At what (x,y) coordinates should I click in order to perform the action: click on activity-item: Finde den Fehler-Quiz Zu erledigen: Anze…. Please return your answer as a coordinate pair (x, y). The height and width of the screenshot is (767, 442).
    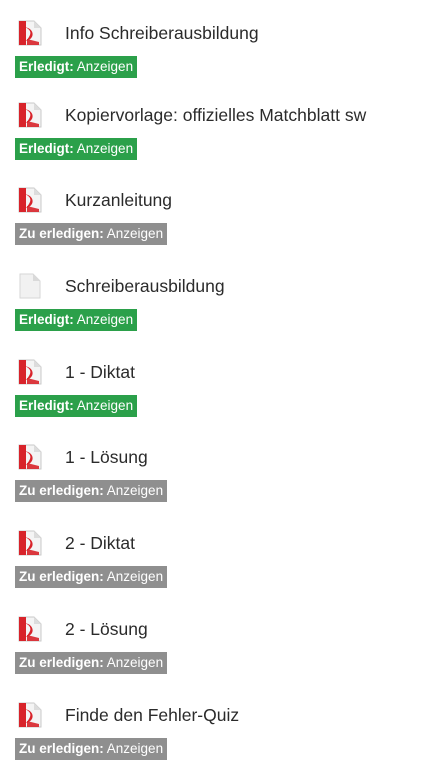
    Looking at the image, I should click on (228, 732).